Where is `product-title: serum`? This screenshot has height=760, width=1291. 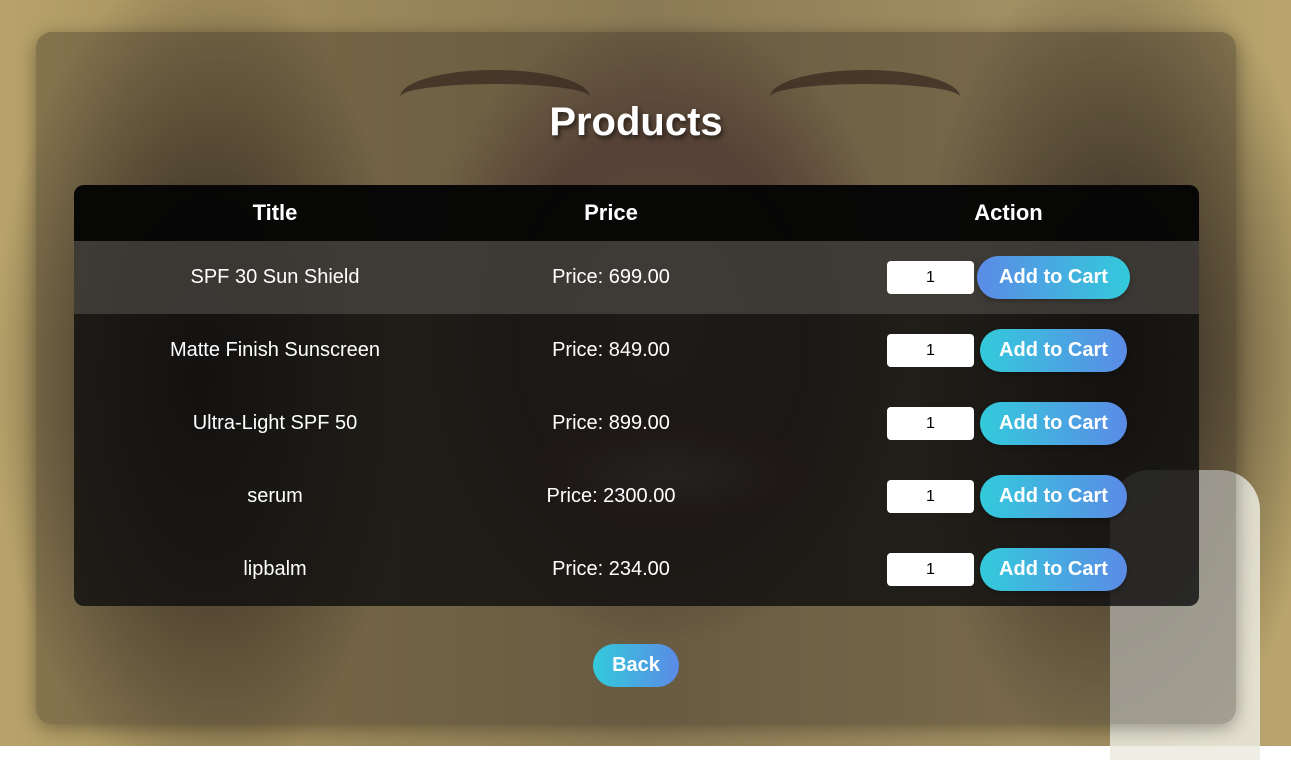 product-title: serum is located at coordinates (275, 496).